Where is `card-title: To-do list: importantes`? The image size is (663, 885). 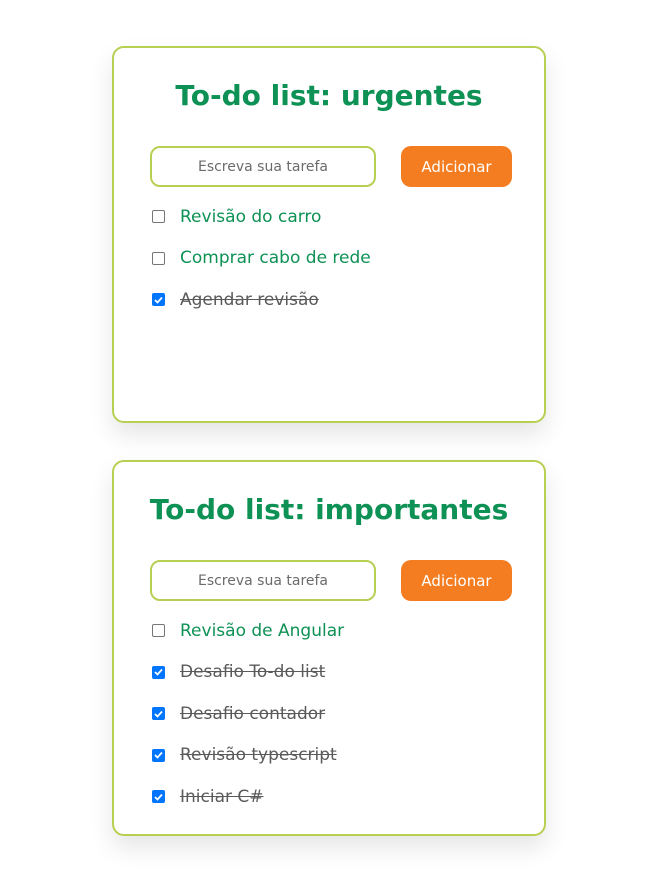 card-title: To-do list: importantes is located at coordinates (329, 509).